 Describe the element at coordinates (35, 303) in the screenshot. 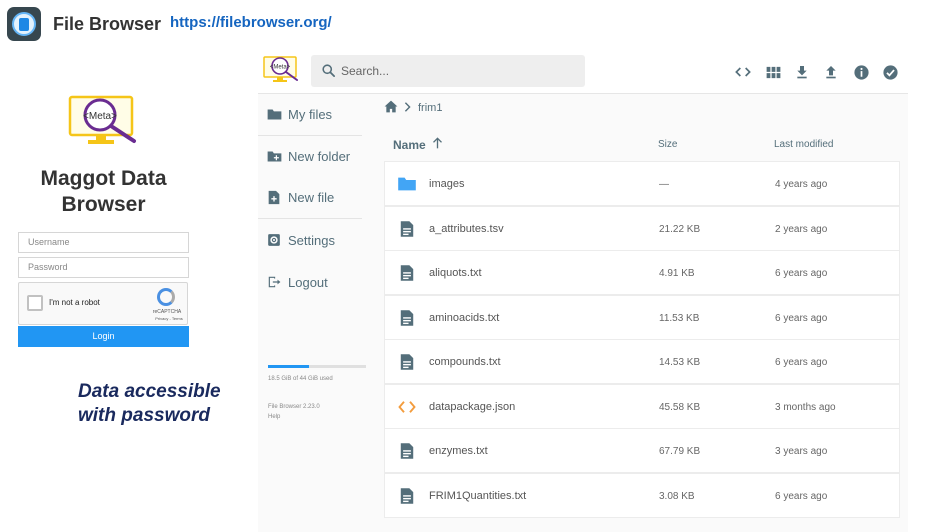

I see `recaptcha-checkbox` at that location.